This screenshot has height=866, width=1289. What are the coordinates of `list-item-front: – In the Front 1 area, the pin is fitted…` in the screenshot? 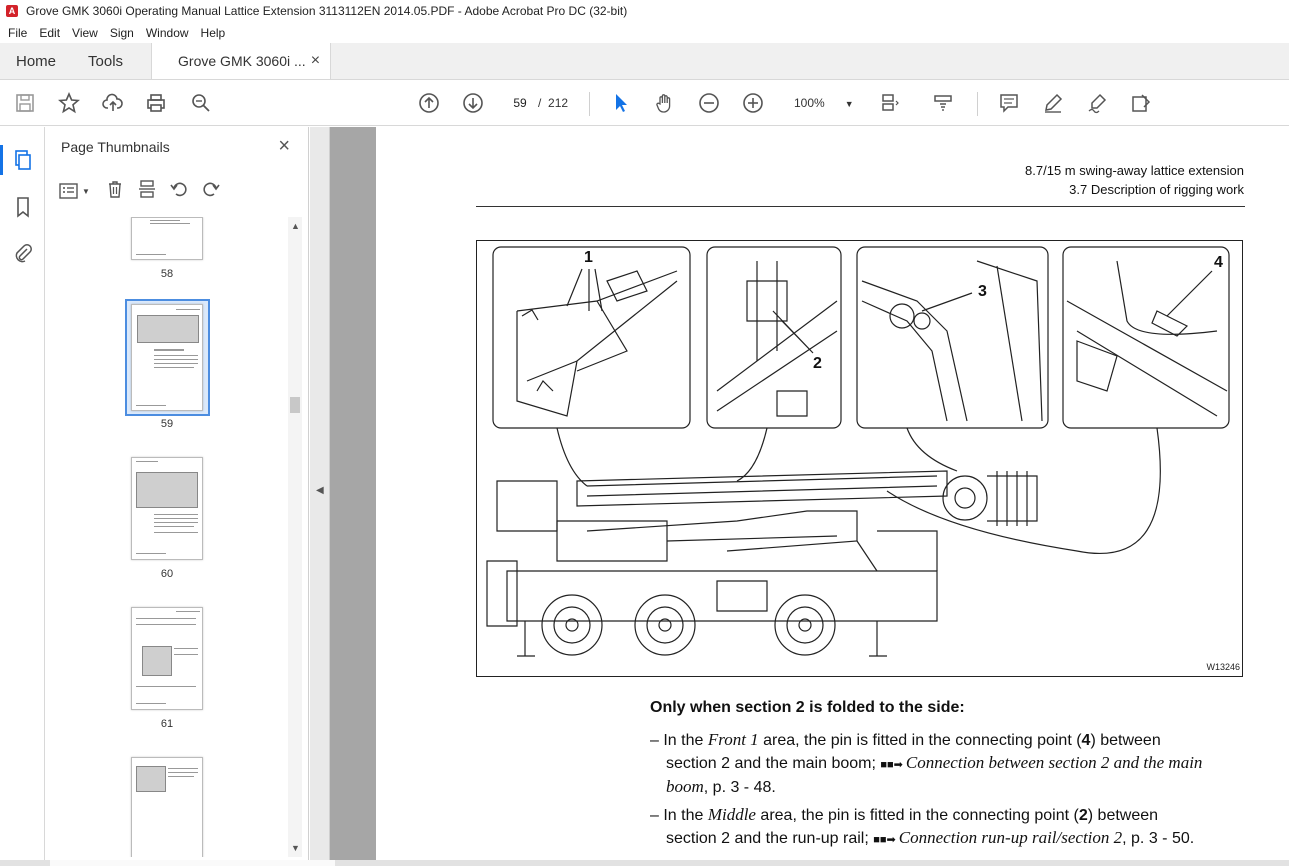 It's located at (926, 764).